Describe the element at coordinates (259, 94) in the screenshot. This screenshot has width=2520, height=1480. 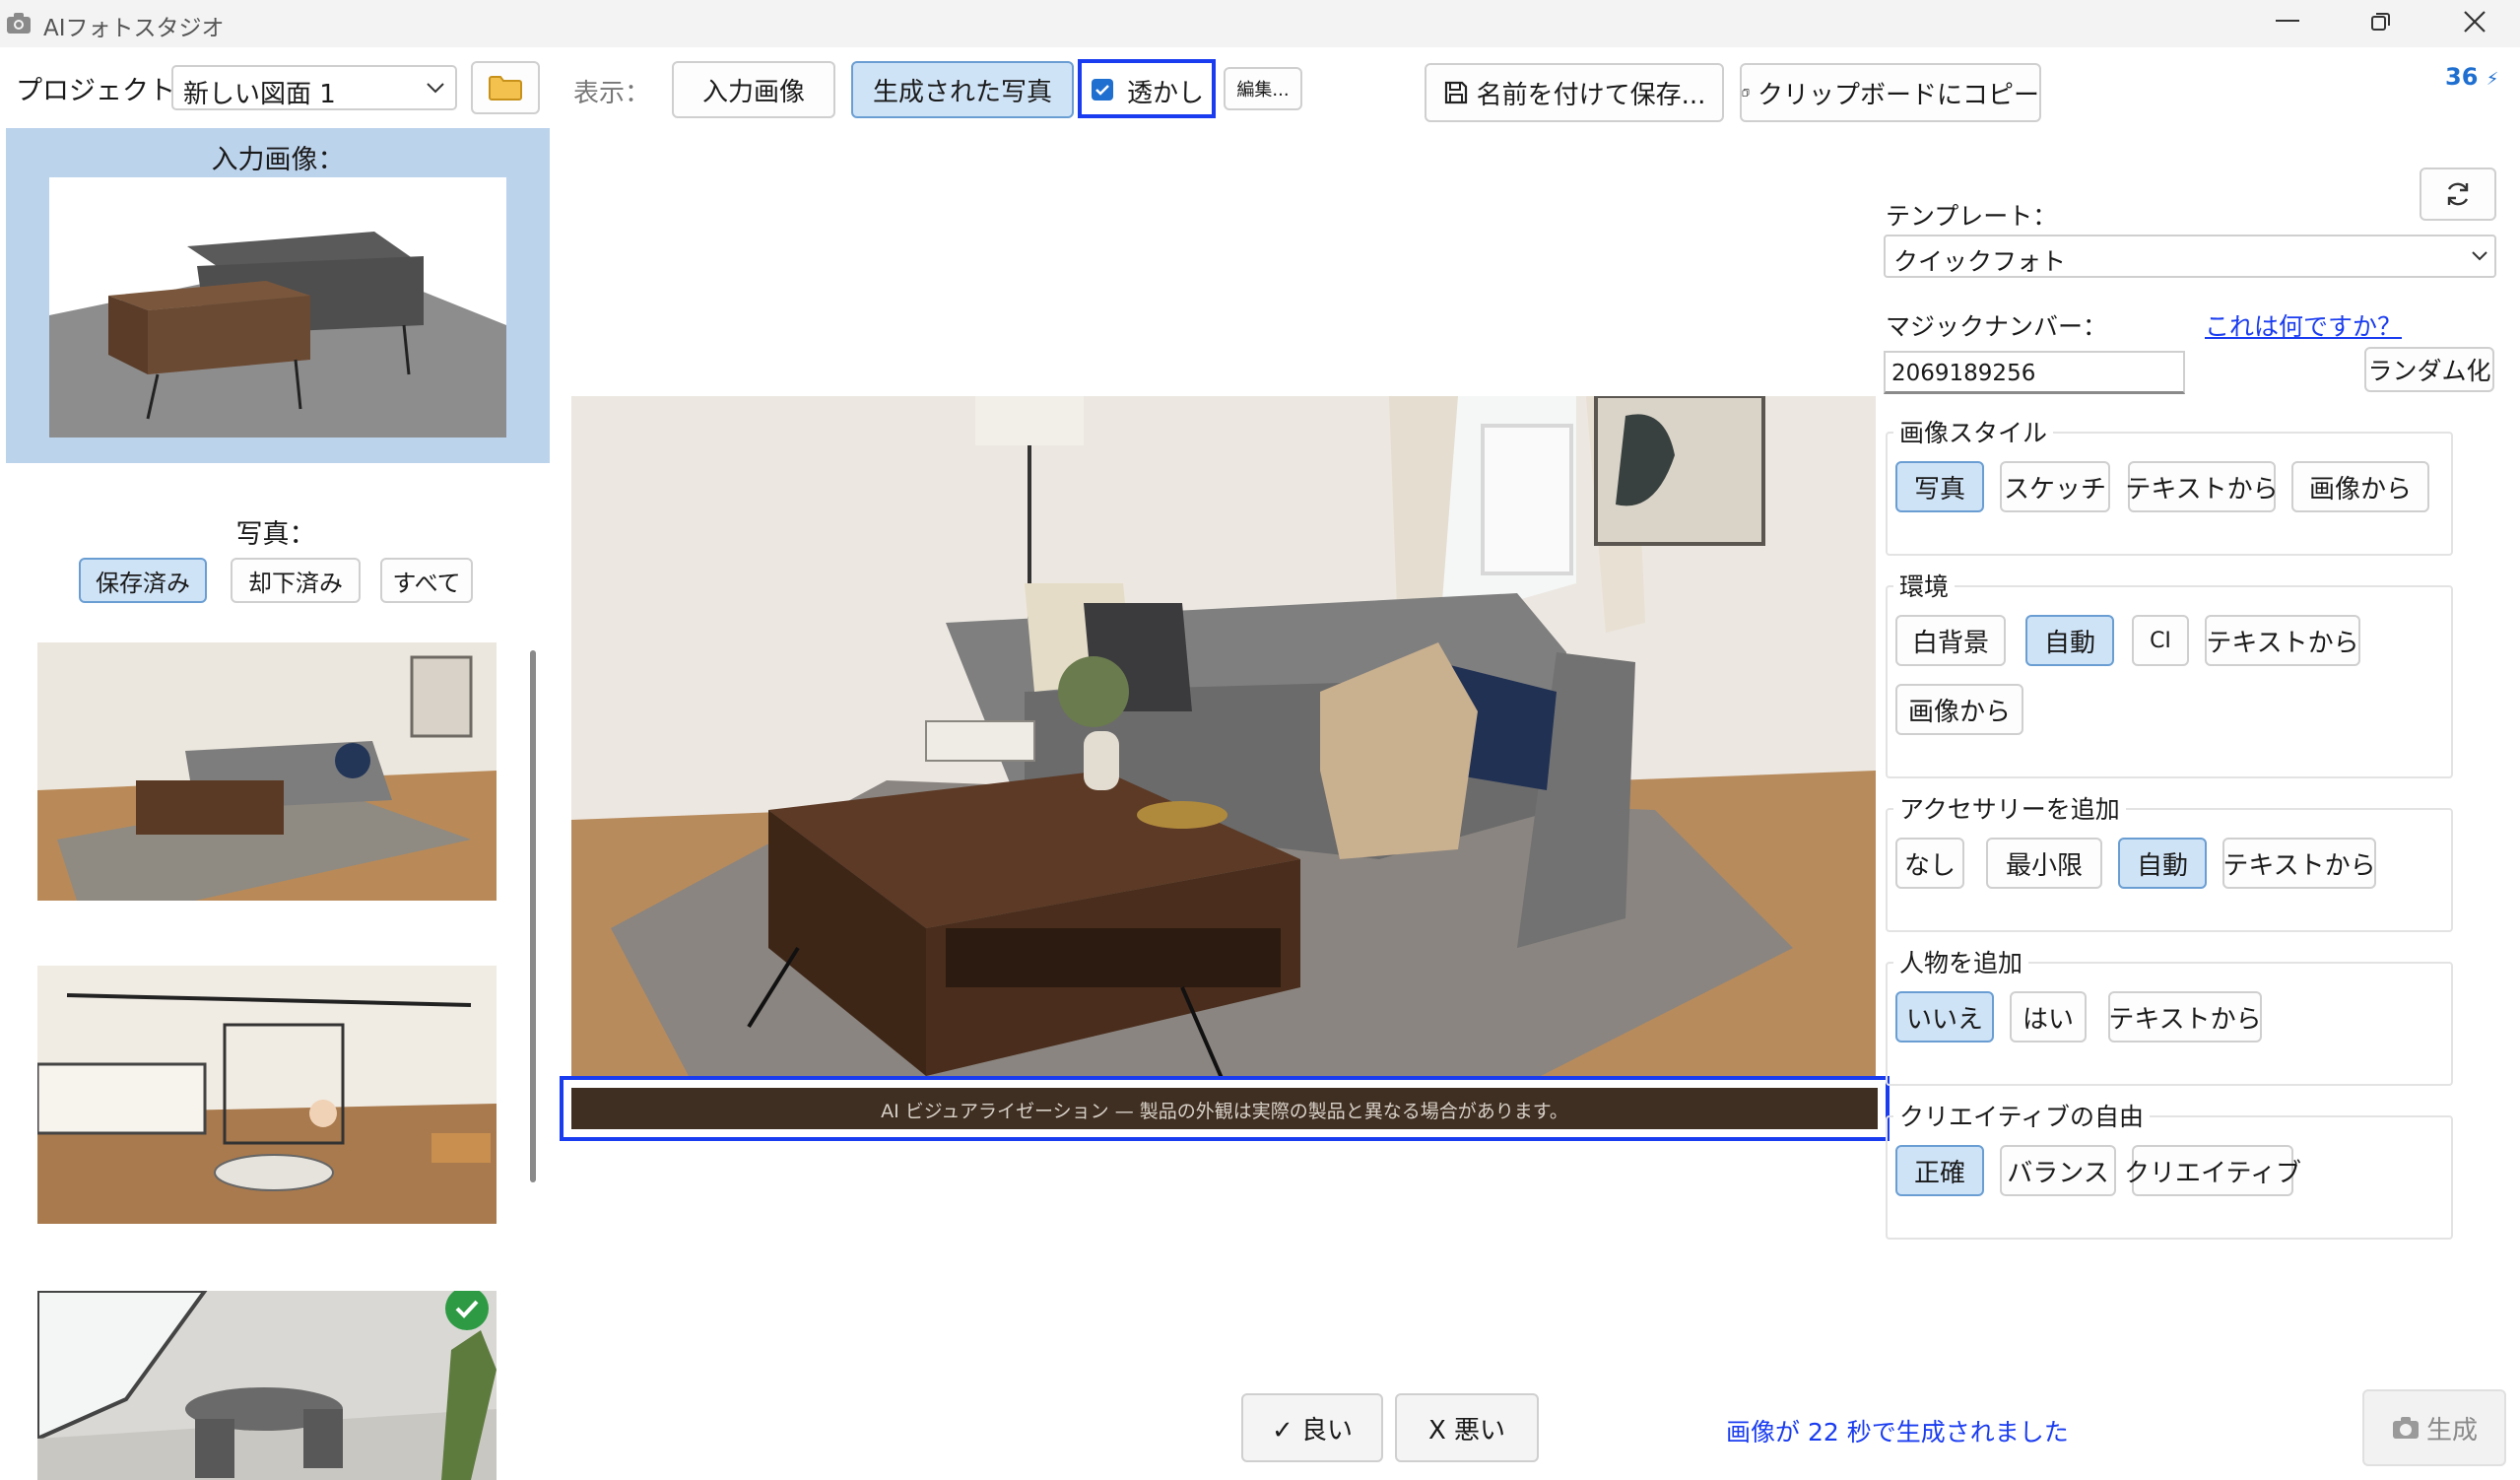
I see `project-select-value: 新しい図面 1` at that location.